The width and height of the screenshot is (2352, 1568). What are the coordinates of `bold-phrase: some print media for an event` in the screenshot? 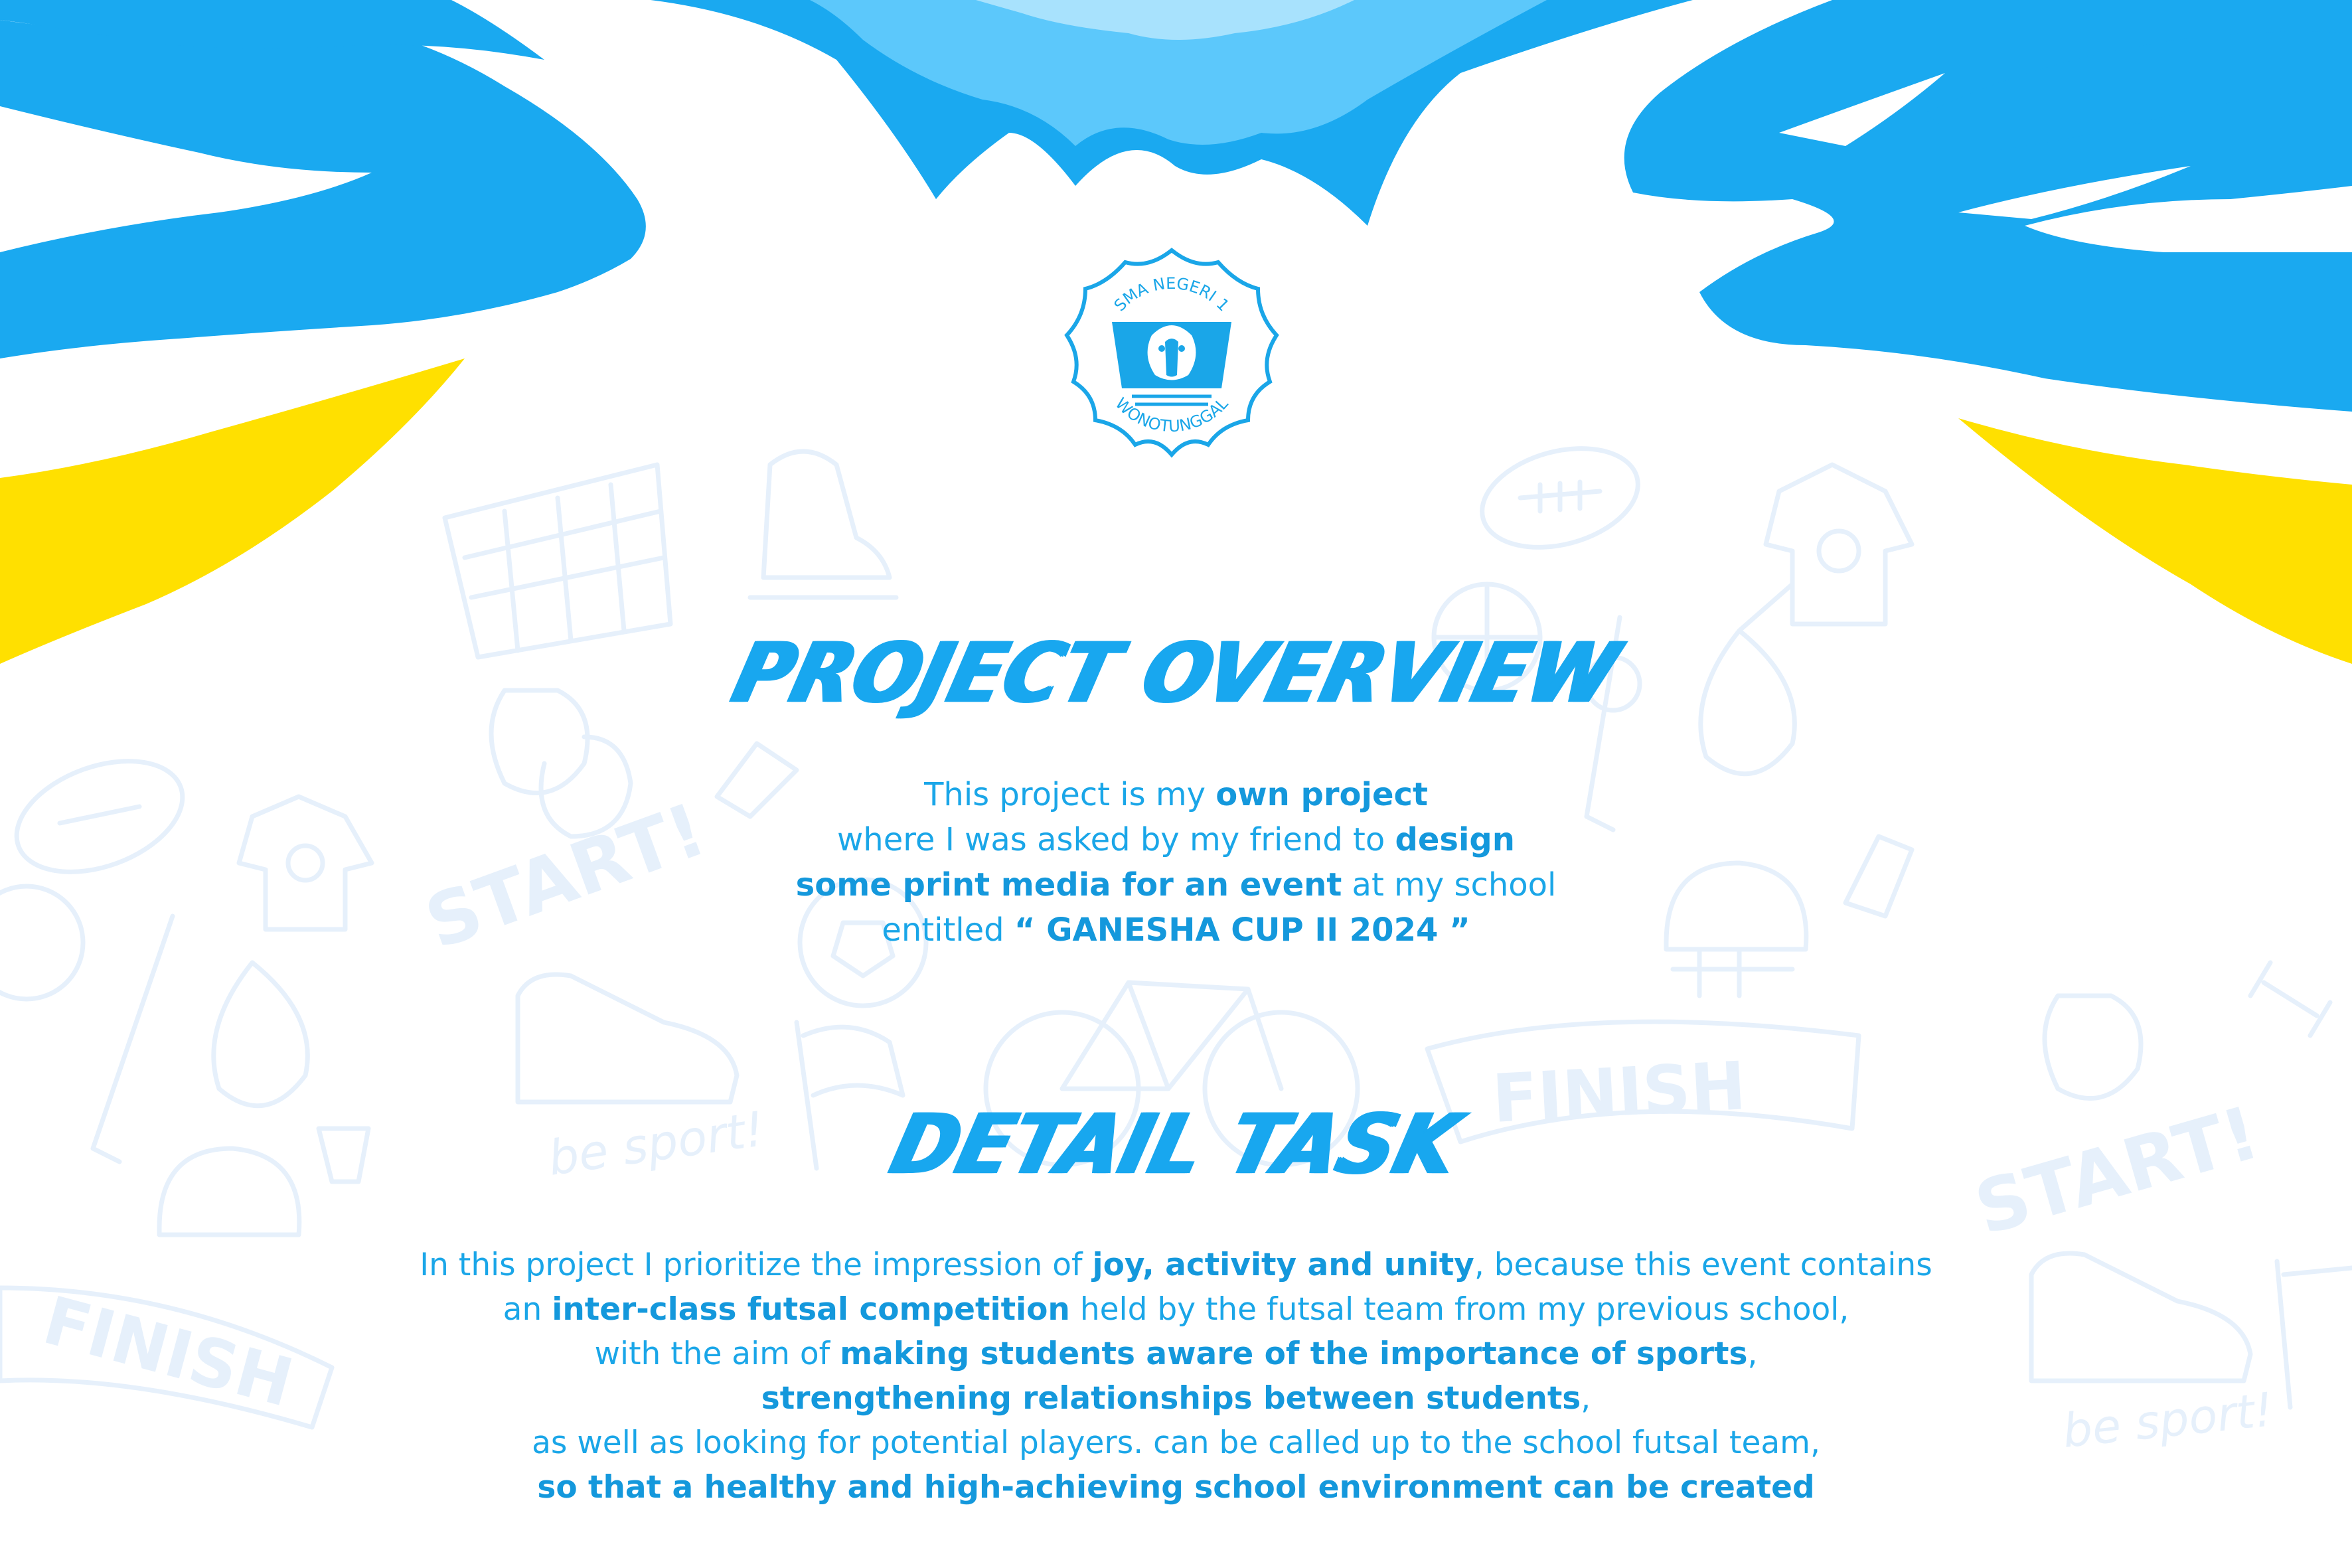 It's located at (1069, 885).